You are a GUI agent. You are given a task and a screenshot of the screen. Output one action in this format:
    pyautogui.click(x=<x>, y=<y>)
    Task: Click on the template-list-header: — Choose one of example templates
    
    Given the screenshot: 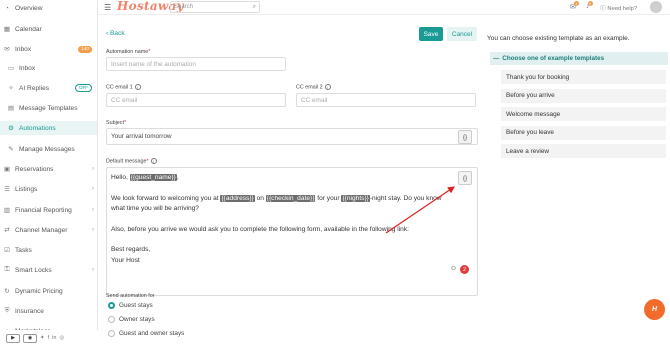 What is the action you would take?
    pyautogui.click(x=579, y=58)
    